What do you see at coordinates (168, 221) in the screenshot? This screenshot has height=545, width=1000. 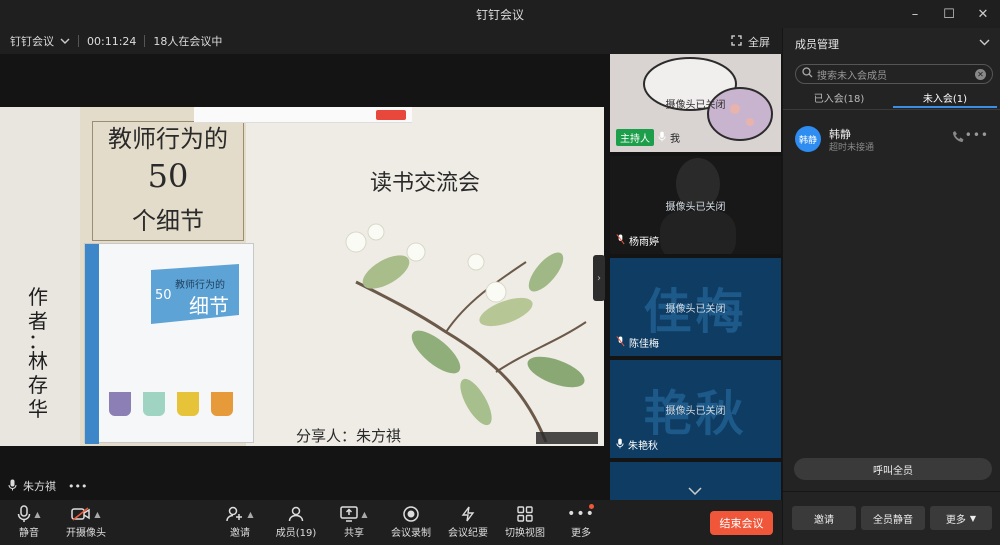 I see `book-title-line3: 个细节` at bounding box center [168, 221].